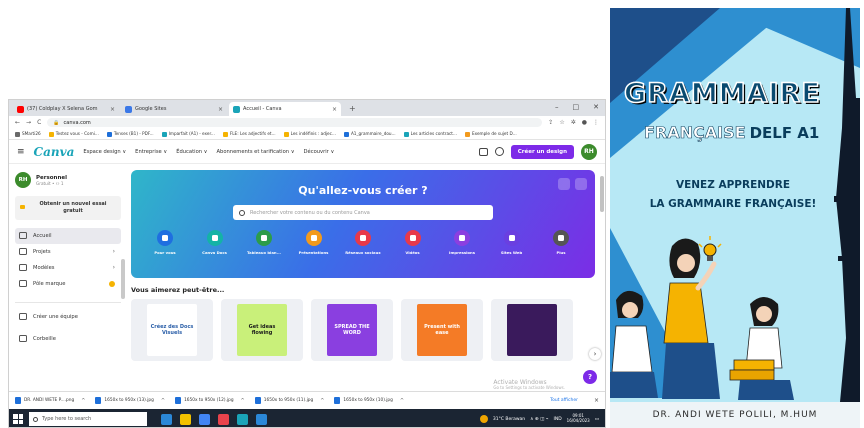  I want to click on back-icon: ←, so click(17, 122).